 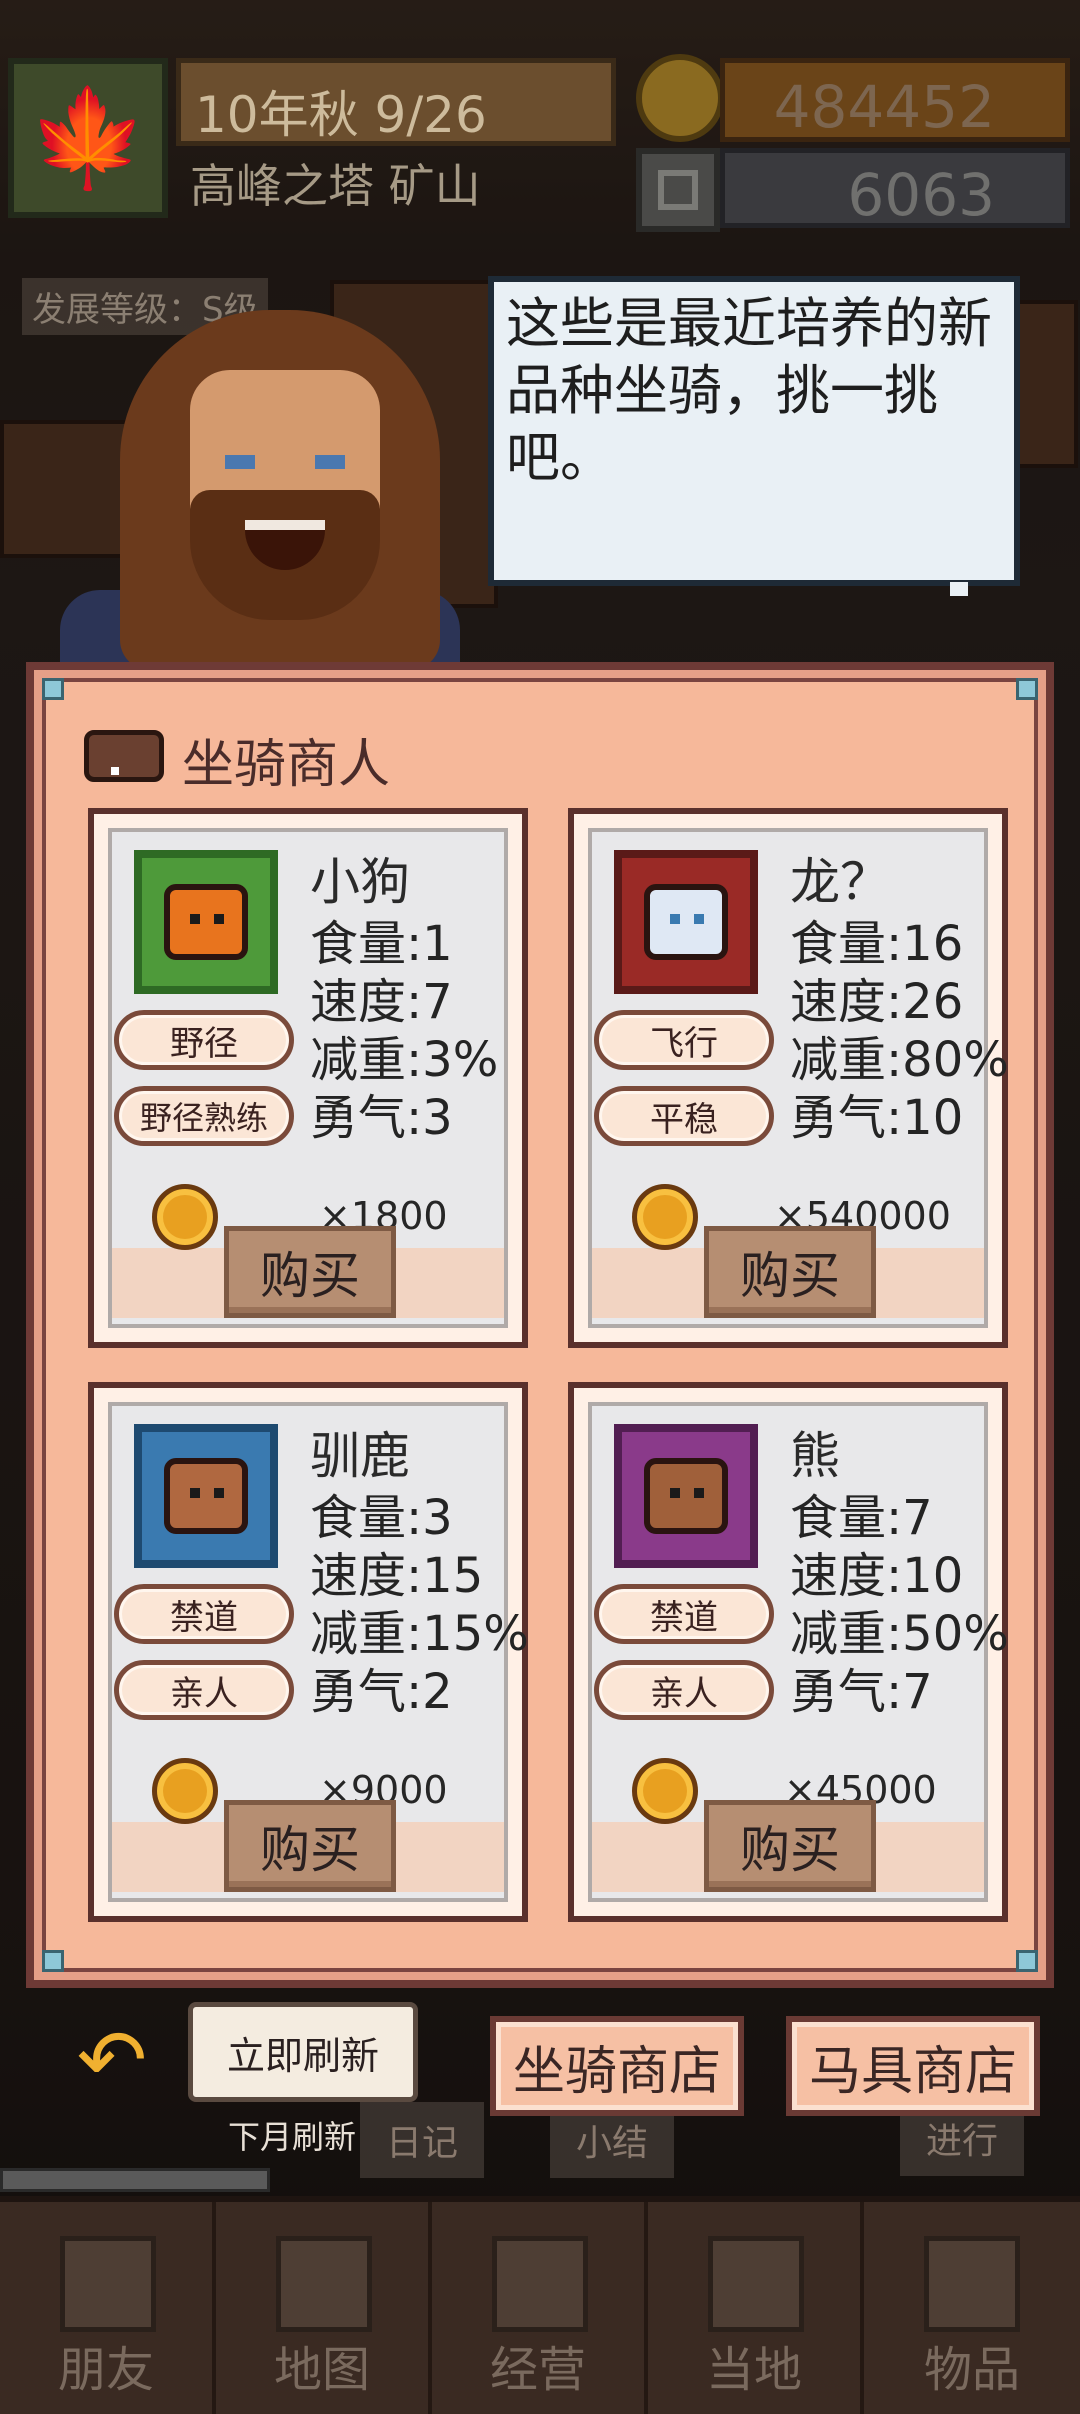 What do you see at coordinates (921, 195) in the screenshot?
I see `gem-amount: 6063` at bounding box center [921, 195].